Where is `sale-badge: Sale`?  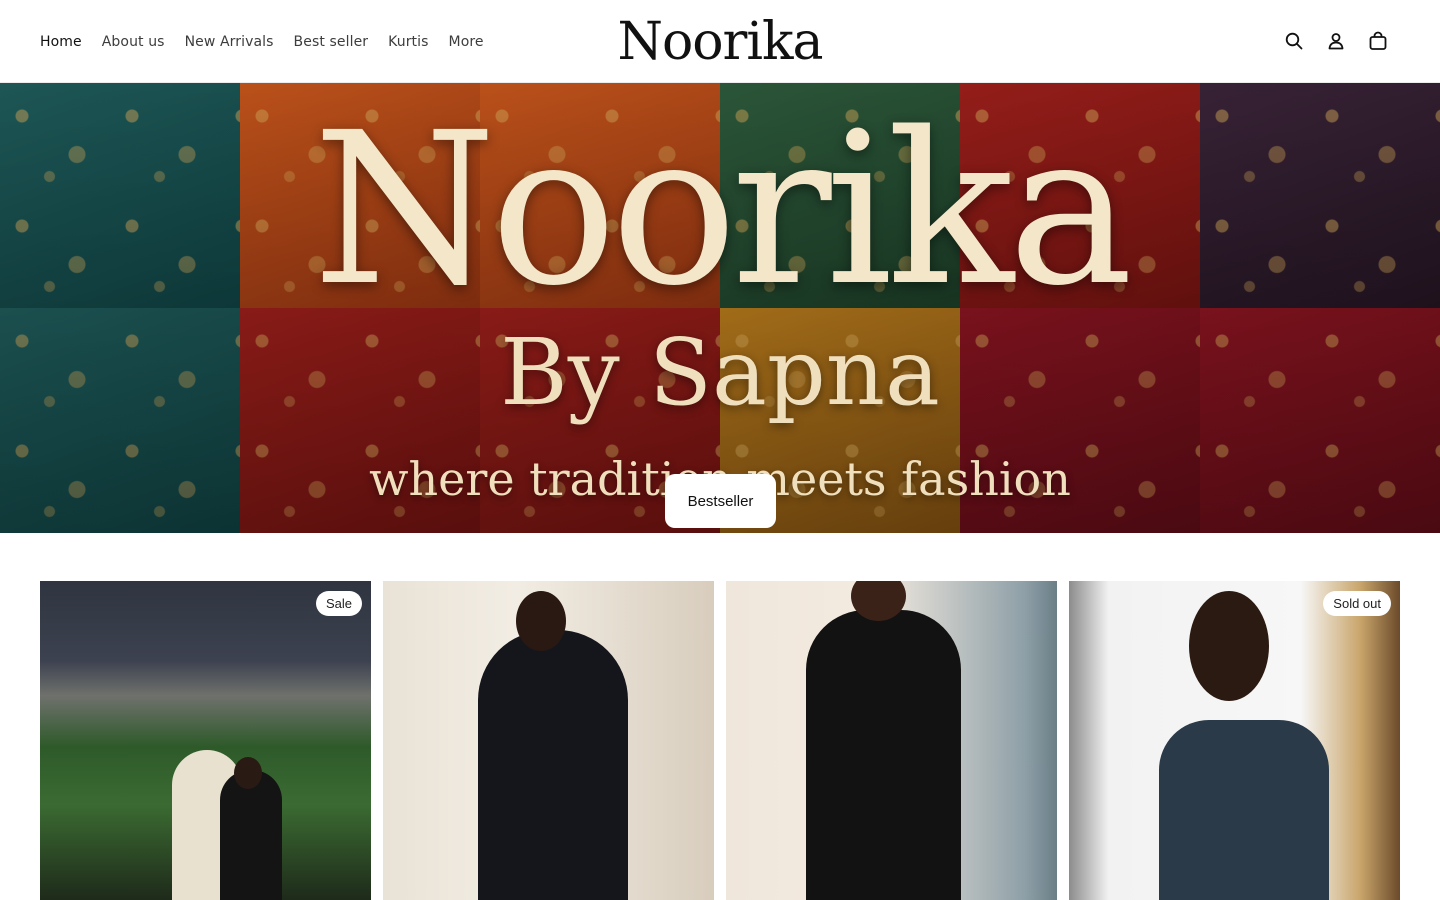
sale-badge: Sale is located at coordinates (338, 603).